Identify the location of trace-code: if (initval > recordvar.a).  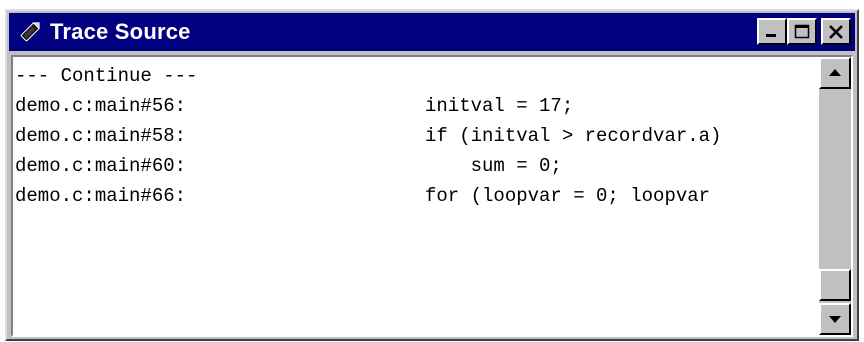
(573, 136).